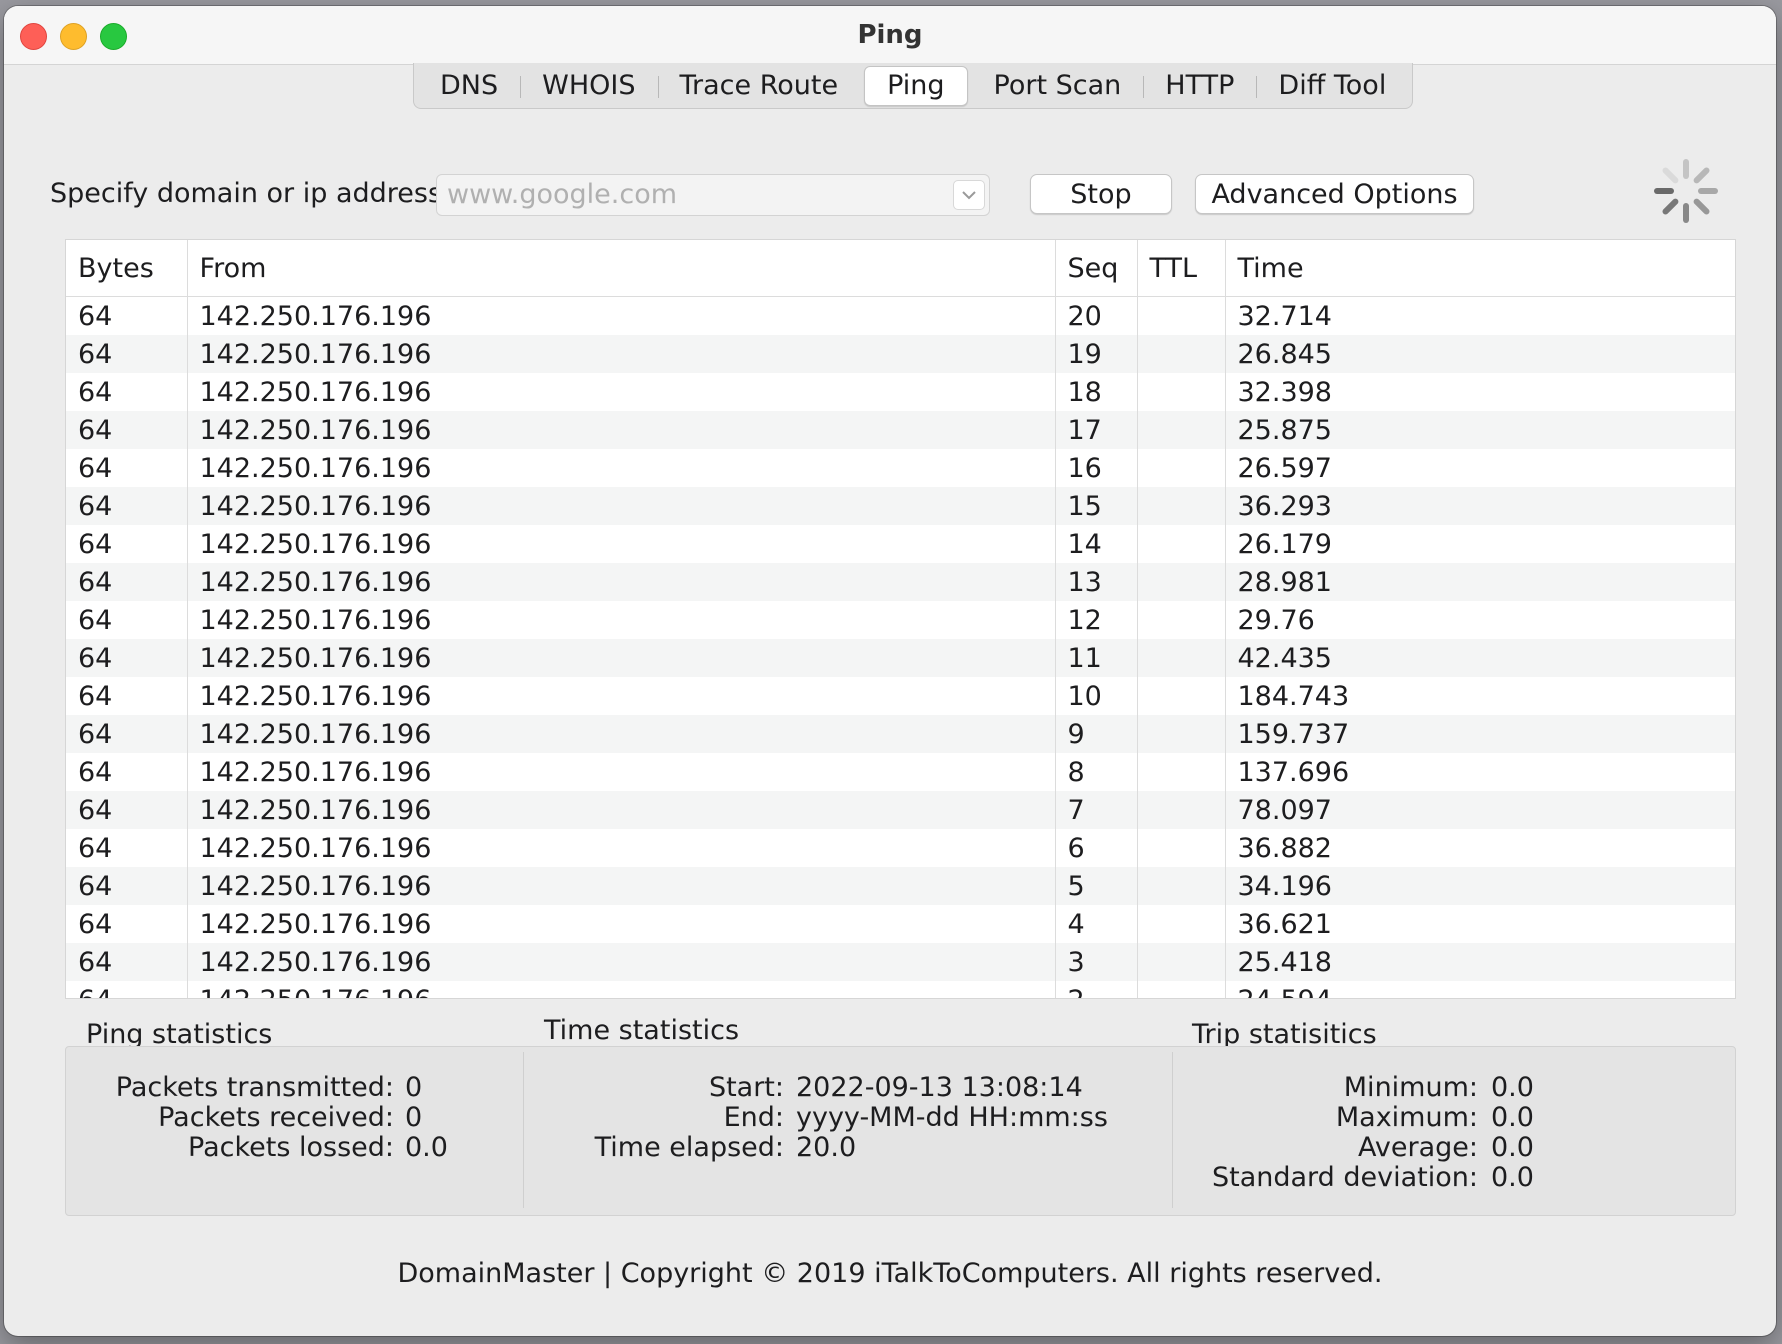  What do you see at coordinates (1479, 268) in the screenshot?
I see `column-header-time: Time` at bounding box center [1479, 268].